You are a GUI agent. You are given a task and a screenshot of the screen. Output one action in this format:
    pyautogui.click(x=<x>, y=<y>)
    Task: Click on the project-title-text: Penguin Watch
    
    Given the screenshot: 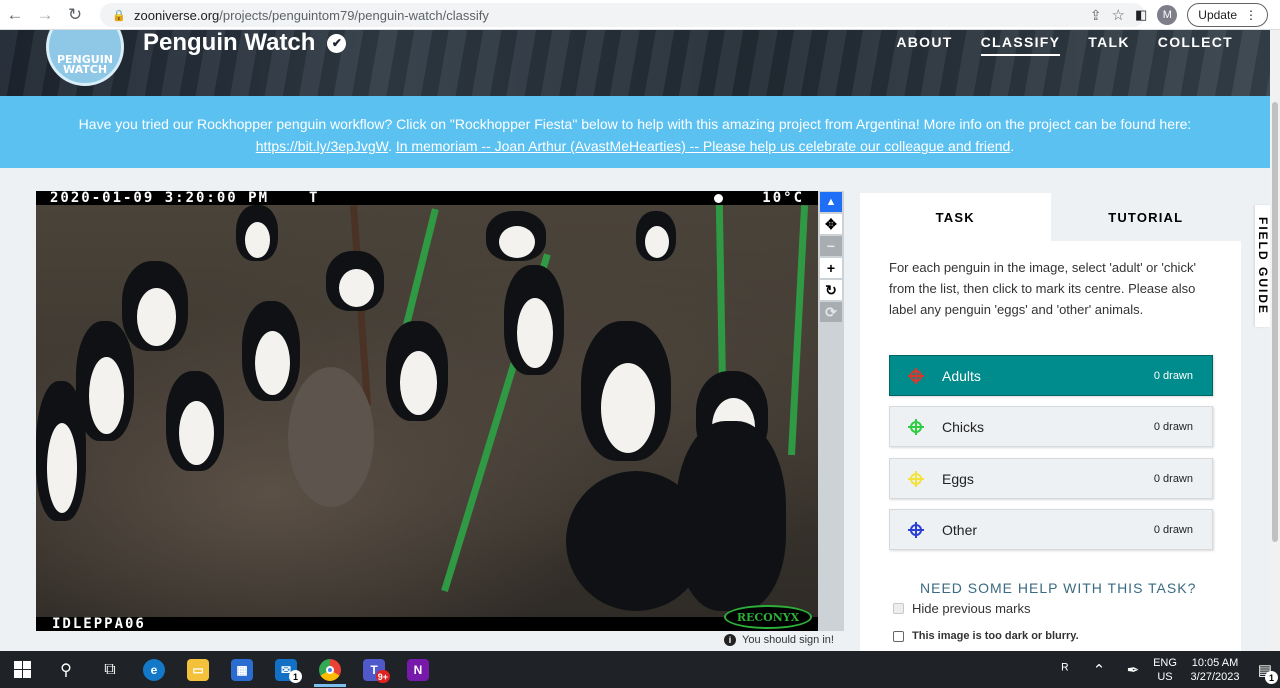 What is the action you would take?
    pyautogui.click(x=229, y=43)
    